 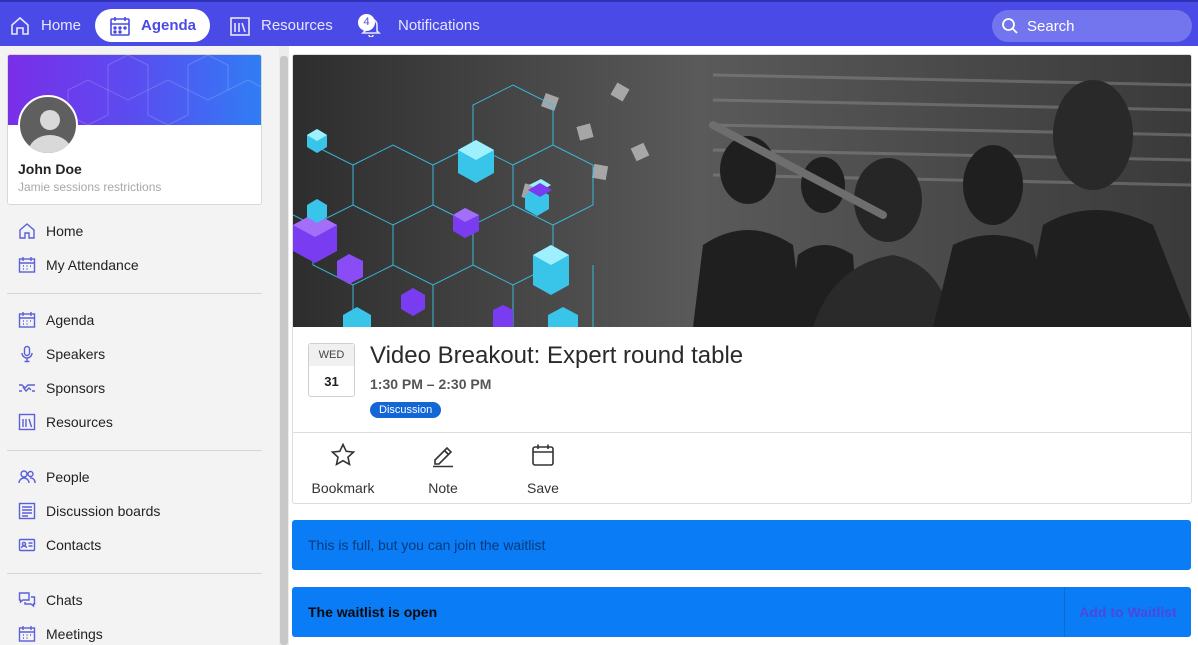 I want to click on sidebar-item-resources: Resources, so click(x=65, y=422).